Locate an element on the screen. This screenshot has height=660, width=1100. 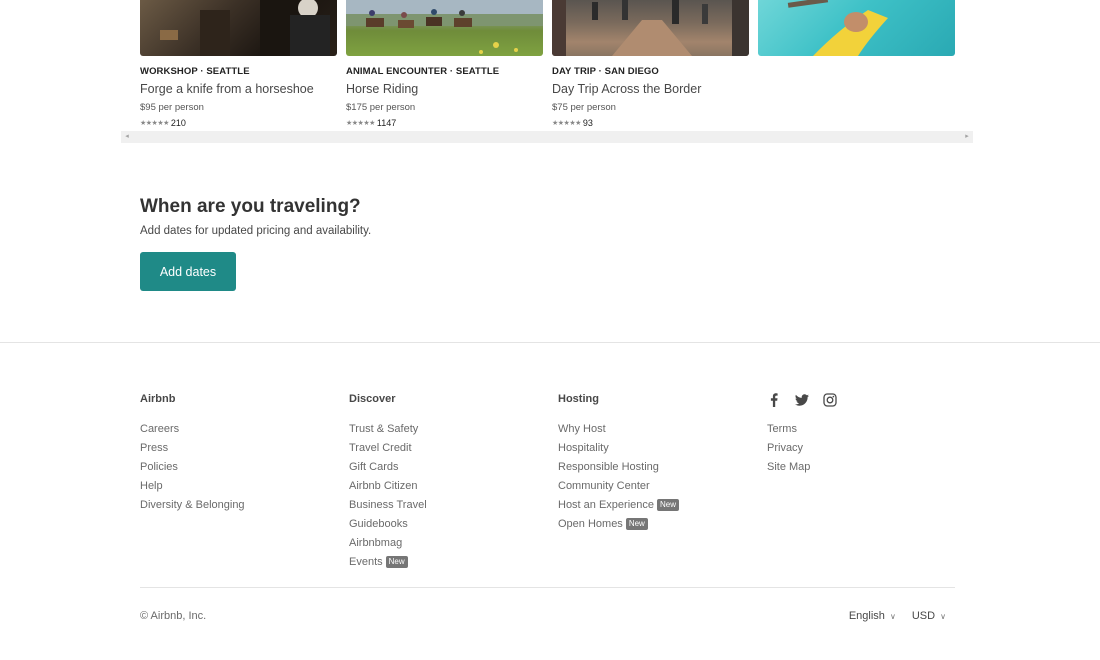
footer-link-community-center: Community Center is located at coordinates (618, 489).